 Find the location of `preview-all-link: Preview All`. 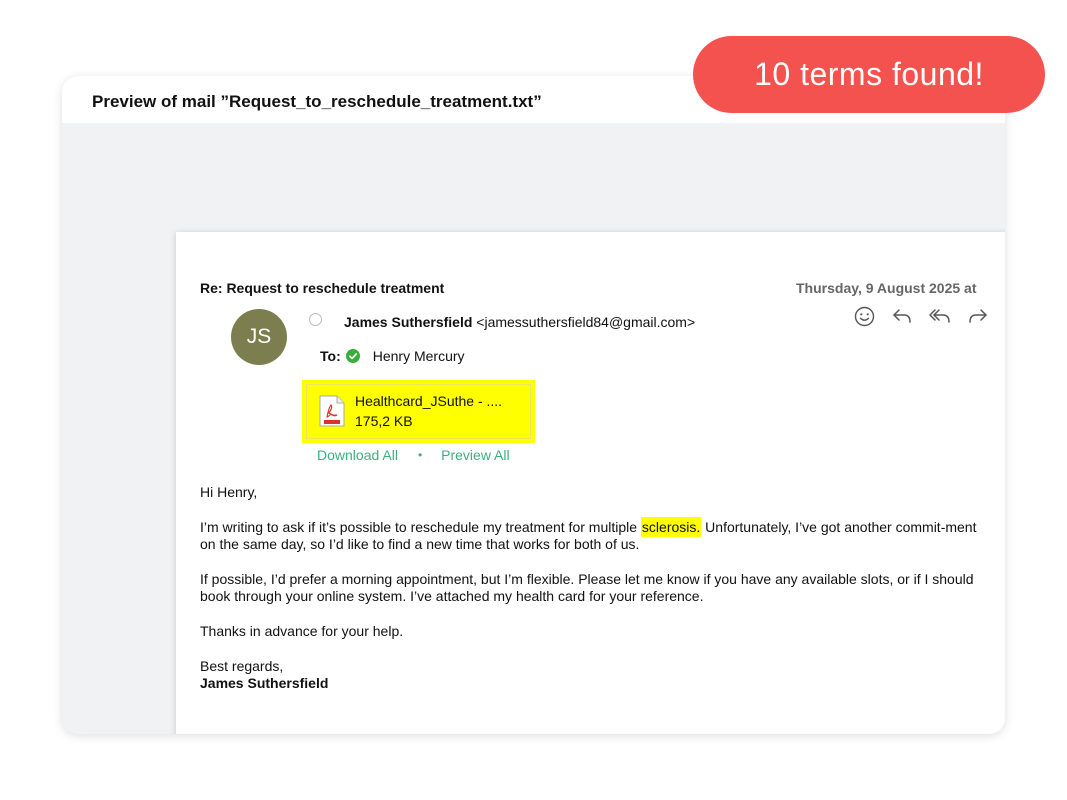

preview-all-link: Preview All is located at coordinates (475, 455).